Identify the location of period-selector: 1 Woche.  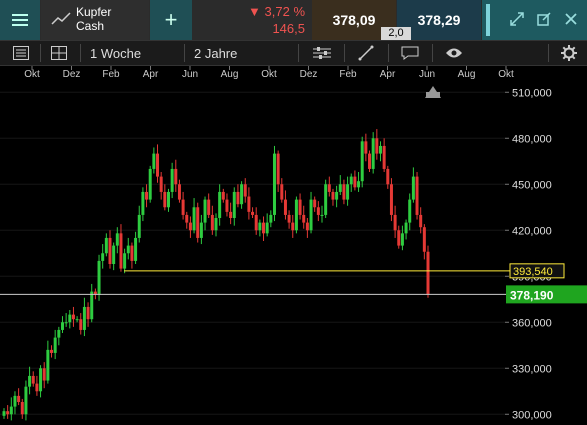
(132, 53).